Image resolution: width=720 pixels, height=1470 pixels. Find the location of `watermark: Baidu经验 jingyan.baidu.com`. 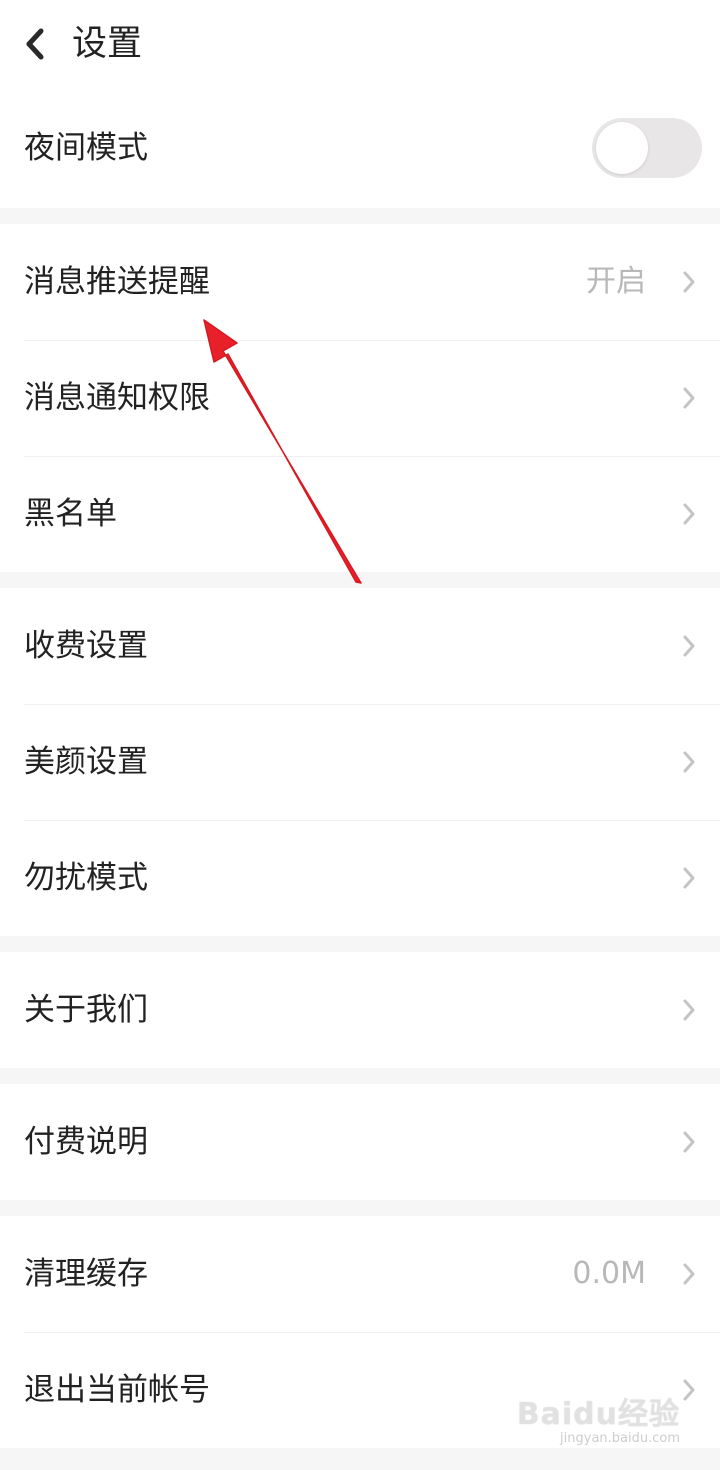

watermark: Baidu经验 jingyan.baidu.com is located at coordinates (598, 1417).